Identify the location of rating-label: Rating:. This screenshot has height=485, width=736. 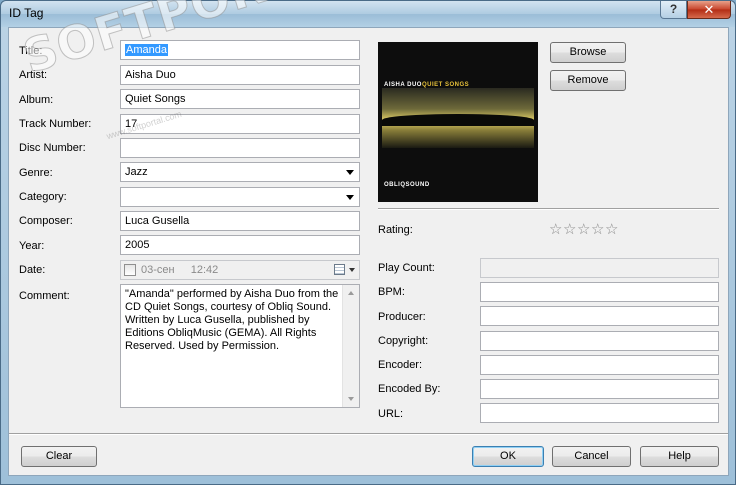
(395, 230).